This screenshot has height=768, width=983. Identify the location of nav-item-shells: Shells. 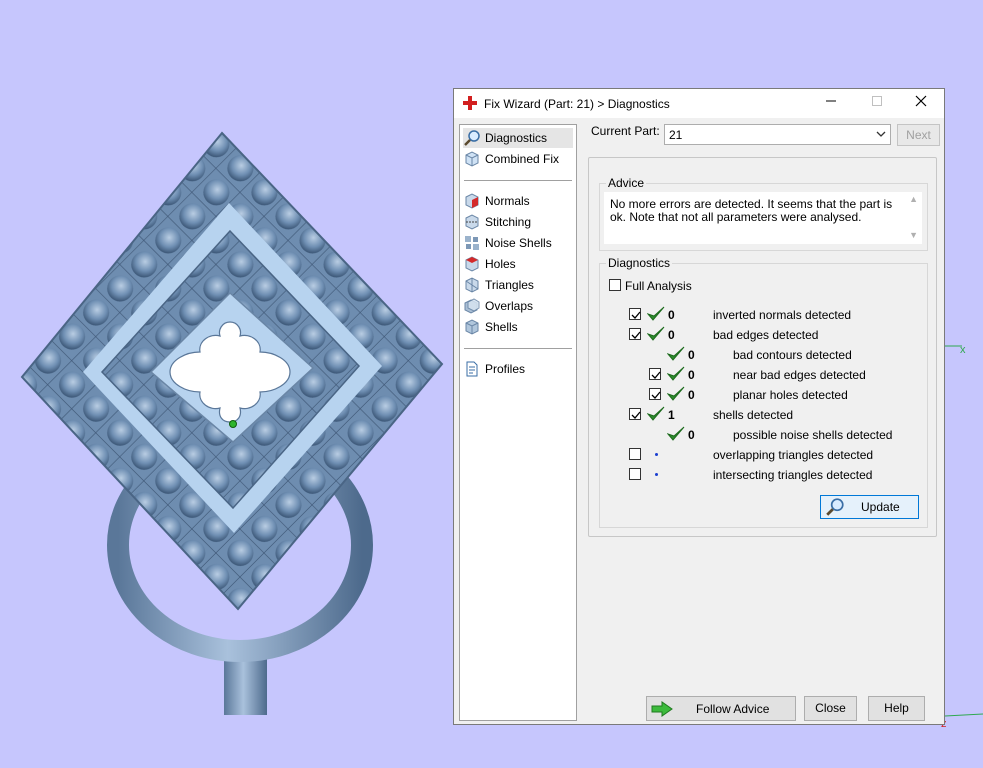
(518, 327).